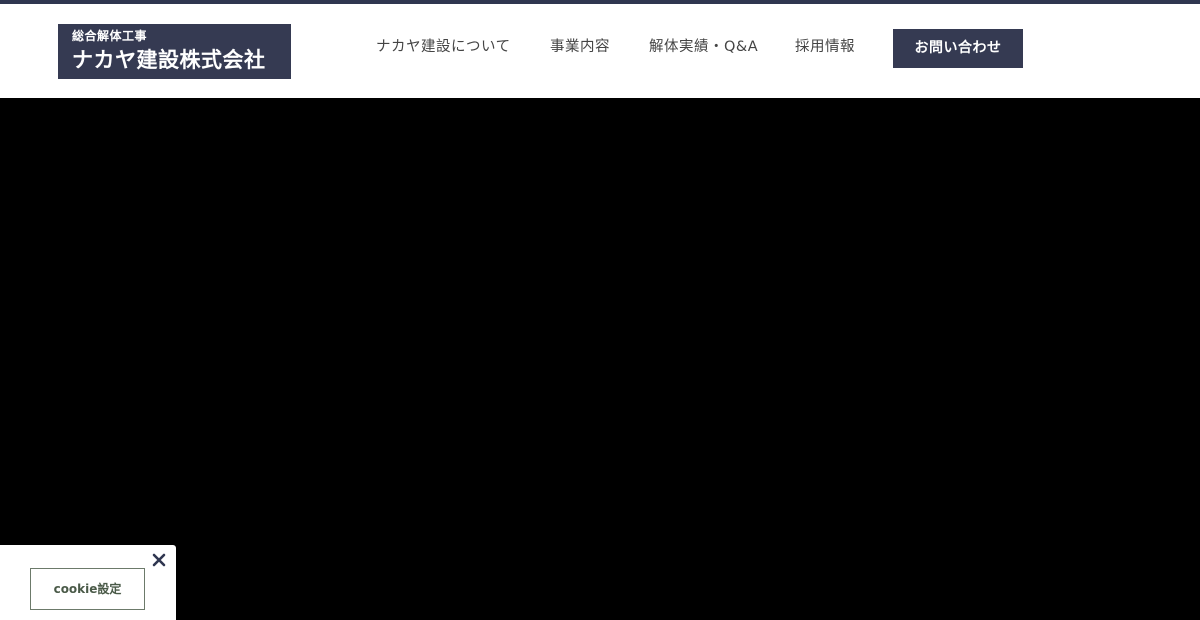 The height and width of the screenshot is (620, 1200). Describe the element at coordinates (825, 47) in the screenshot. I see `nav-item-recruit: 採用情報` at that location.